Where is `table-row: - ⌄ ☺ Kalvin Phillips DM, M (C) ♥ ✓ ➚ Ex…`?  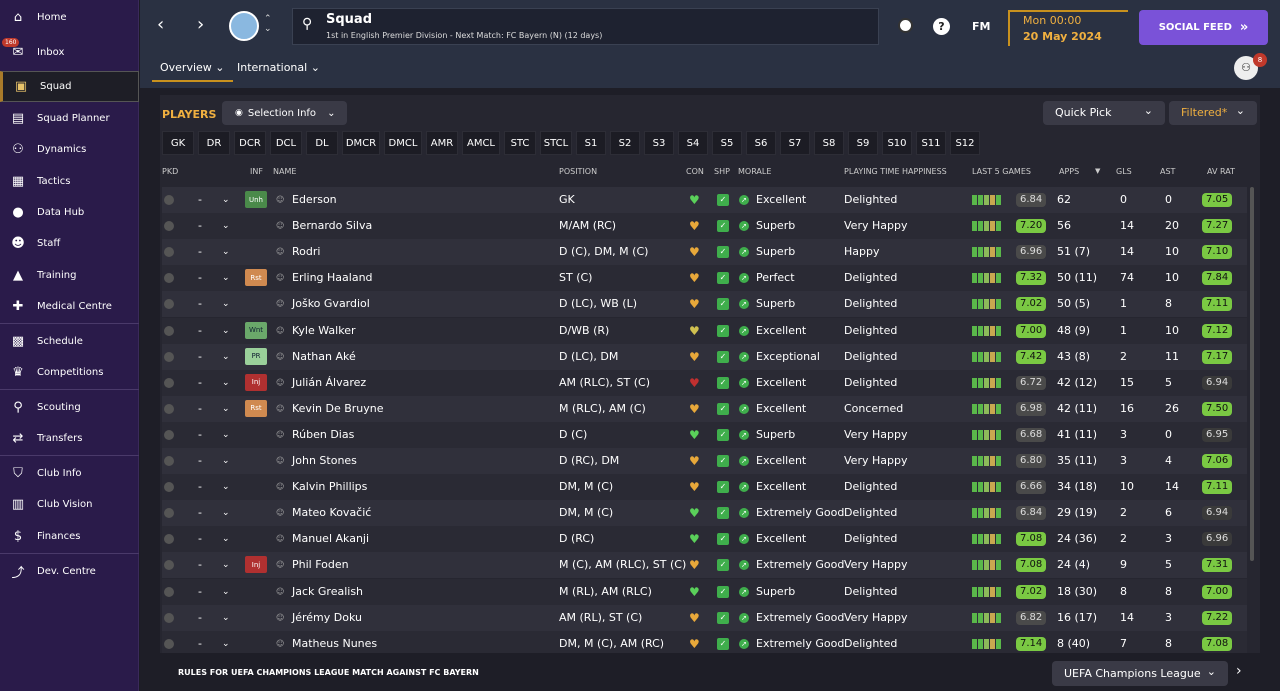 table-row: - ⌄ ☺ Kalvin Phillips DM, M (C) ♥ ✓ ➚ Ex… is located at coordinates (704, 487).